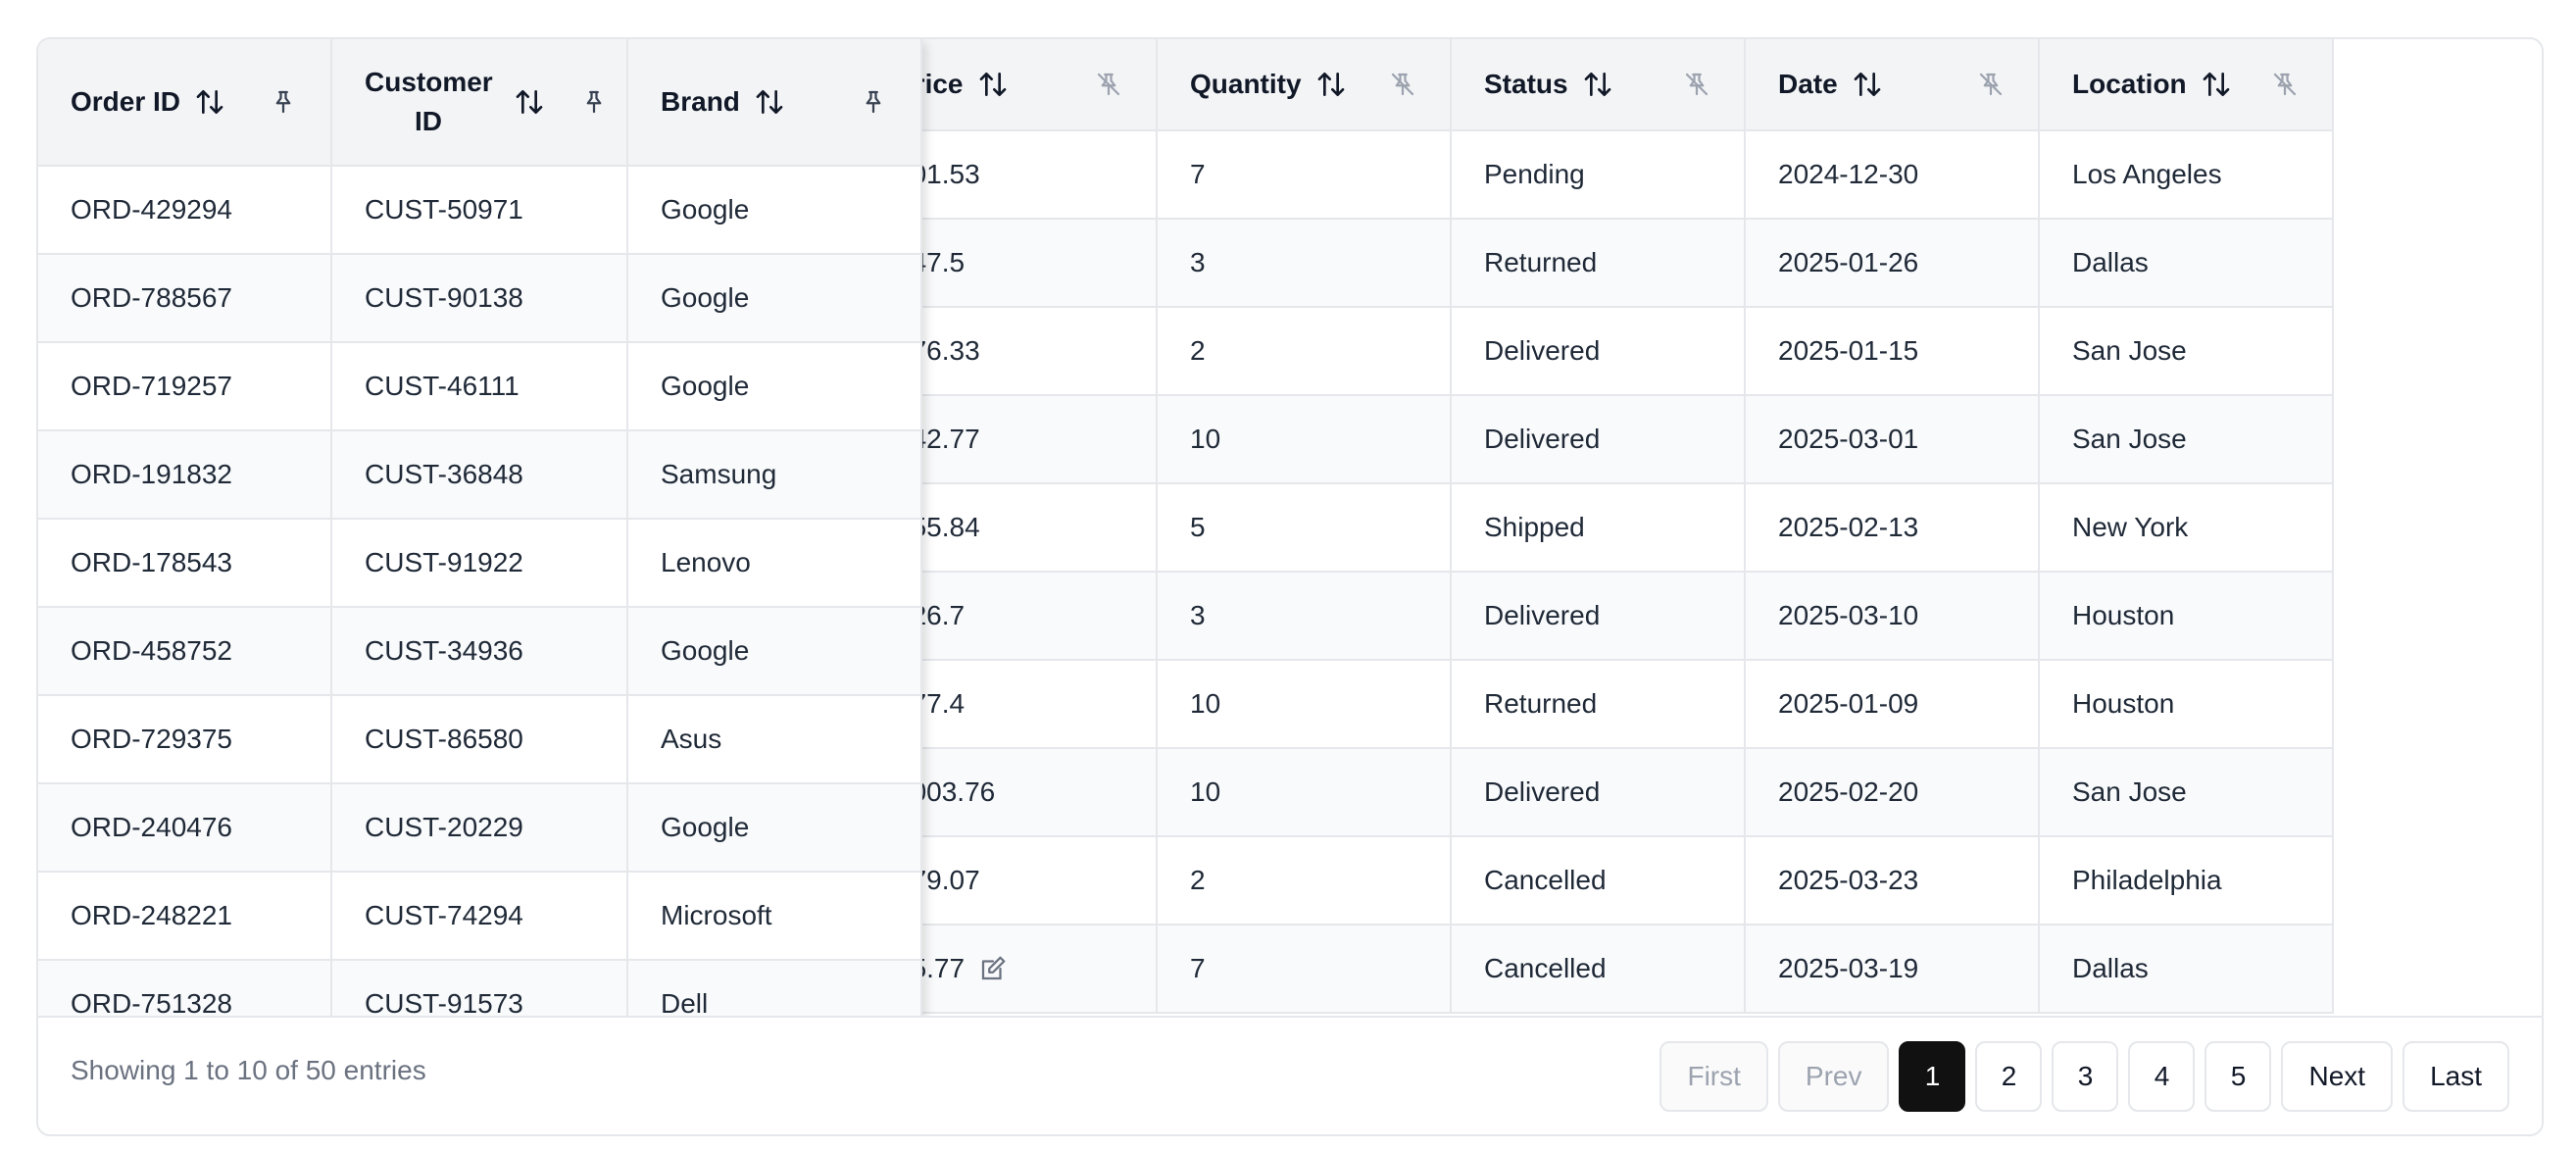 The image size is (2576, 1151). I want to click on cell-quantity: 7, so click(1305, 970).